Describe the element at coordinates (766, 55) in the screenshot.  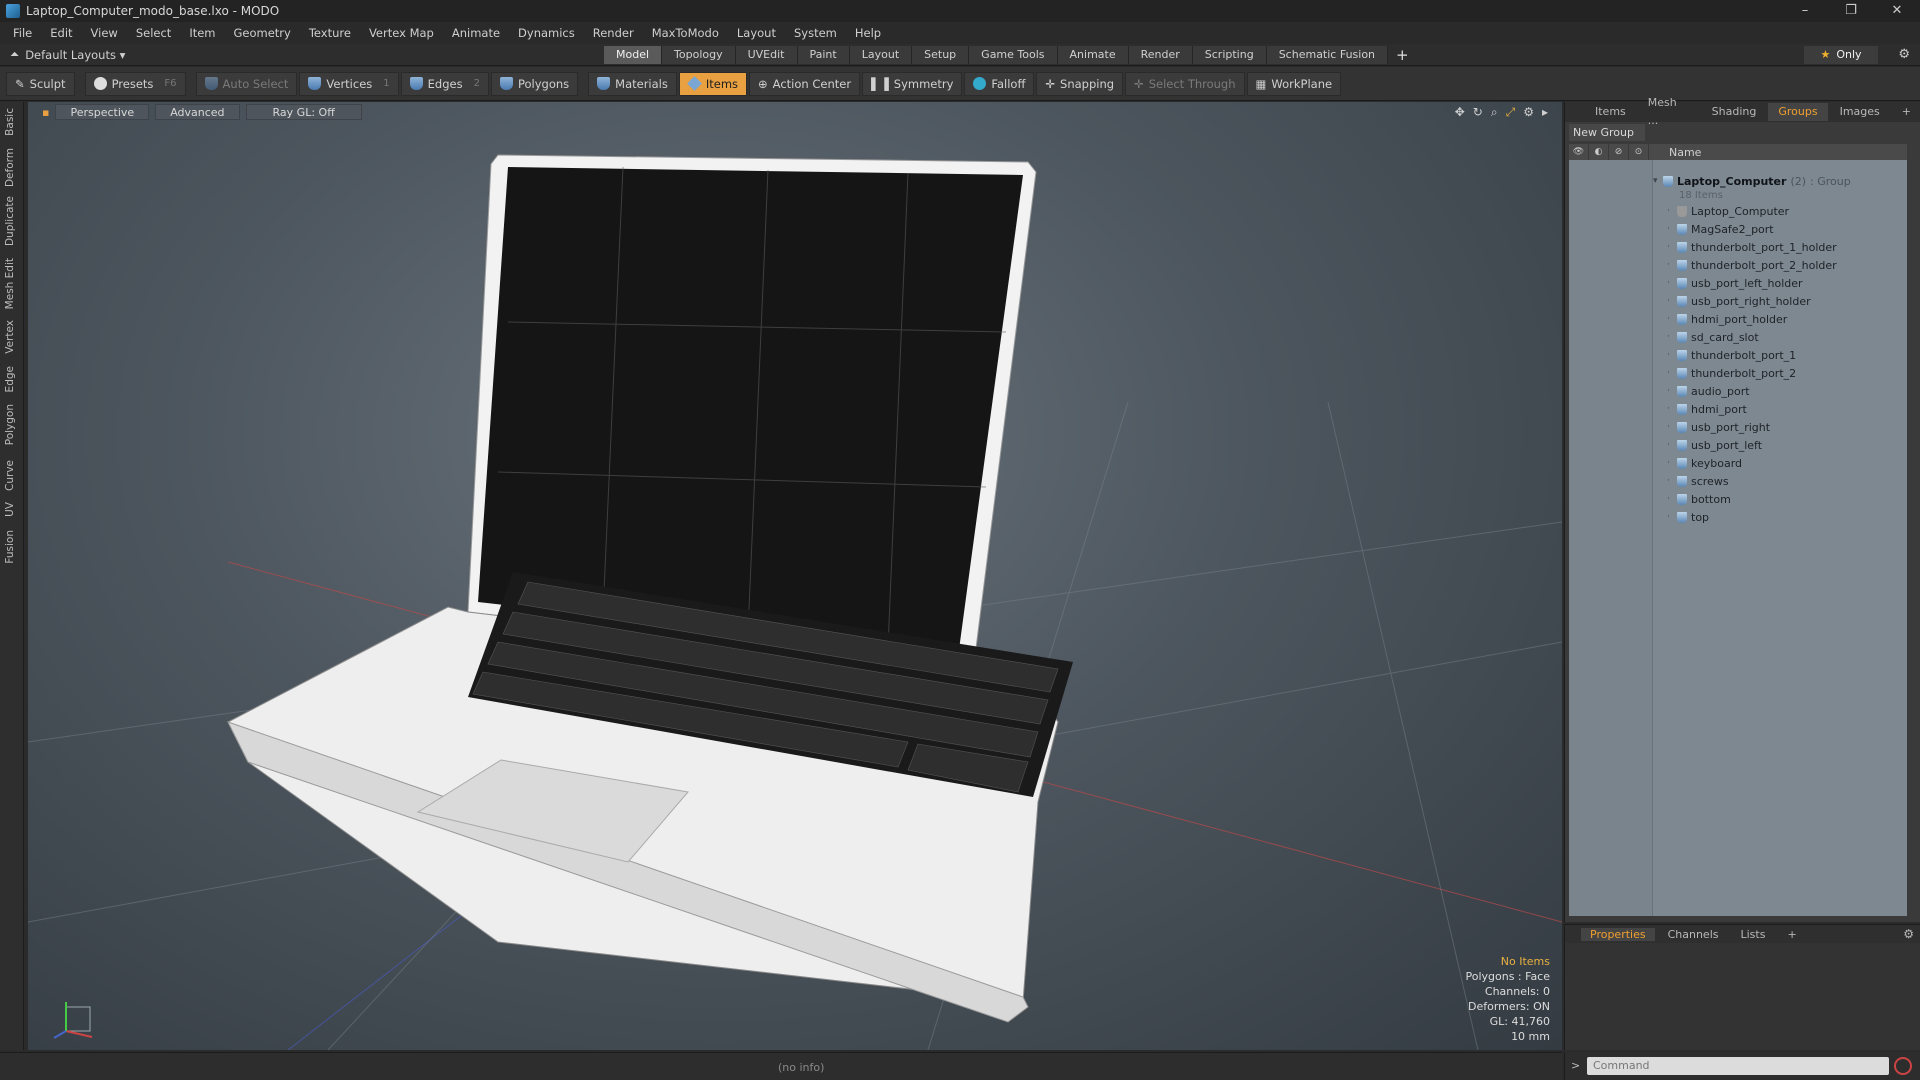
I see `tab-uvedit: UVEdit` at that location.